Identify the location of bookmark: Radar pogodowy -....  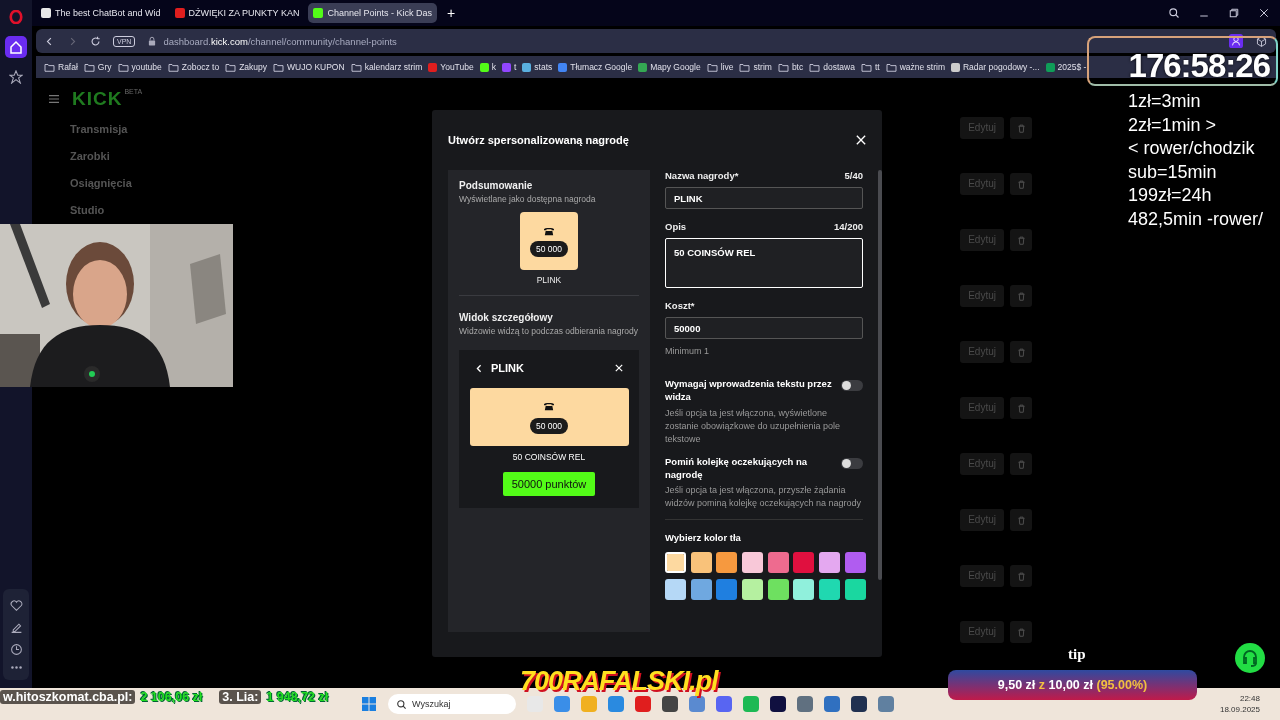
(995, 67).